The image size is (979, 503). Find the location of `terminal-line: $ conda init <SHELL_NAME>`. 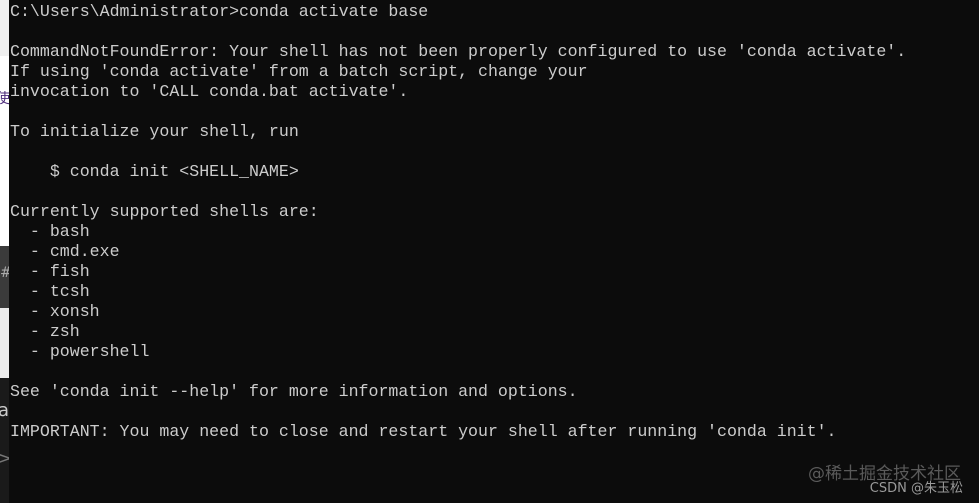

terminal-line: $ conda init <SHELL_NAME> is located at coordinates (154, 171).